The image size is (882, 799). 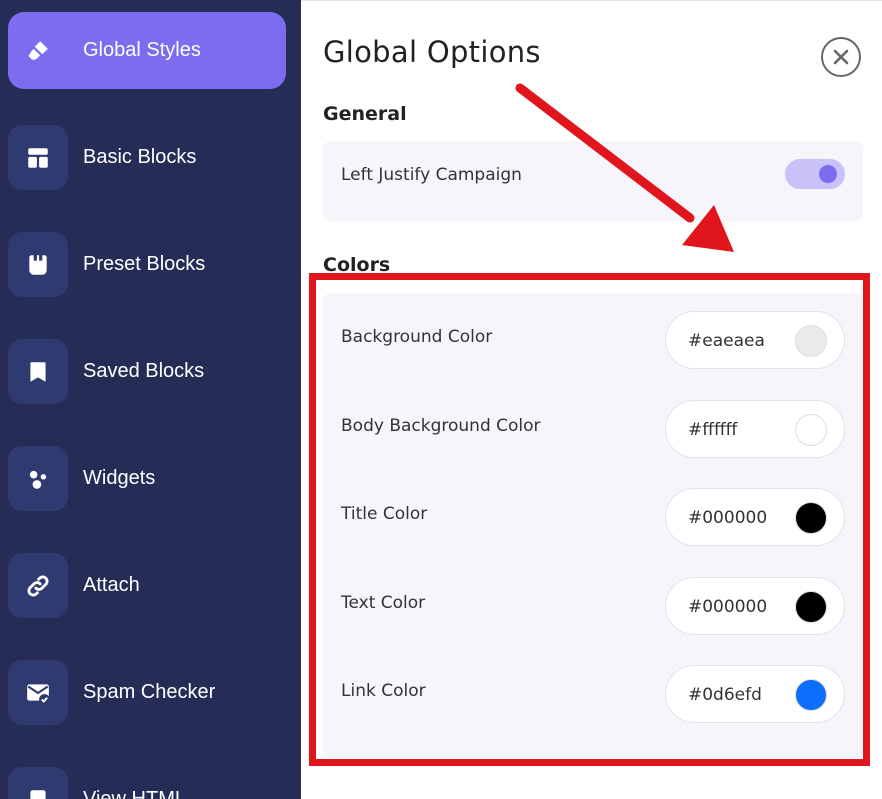 What do you see at coordinates (144, 371) in the screenshot?
I see `sidebar-item-label: Saved Blocks` at bounding box center [144, 371].